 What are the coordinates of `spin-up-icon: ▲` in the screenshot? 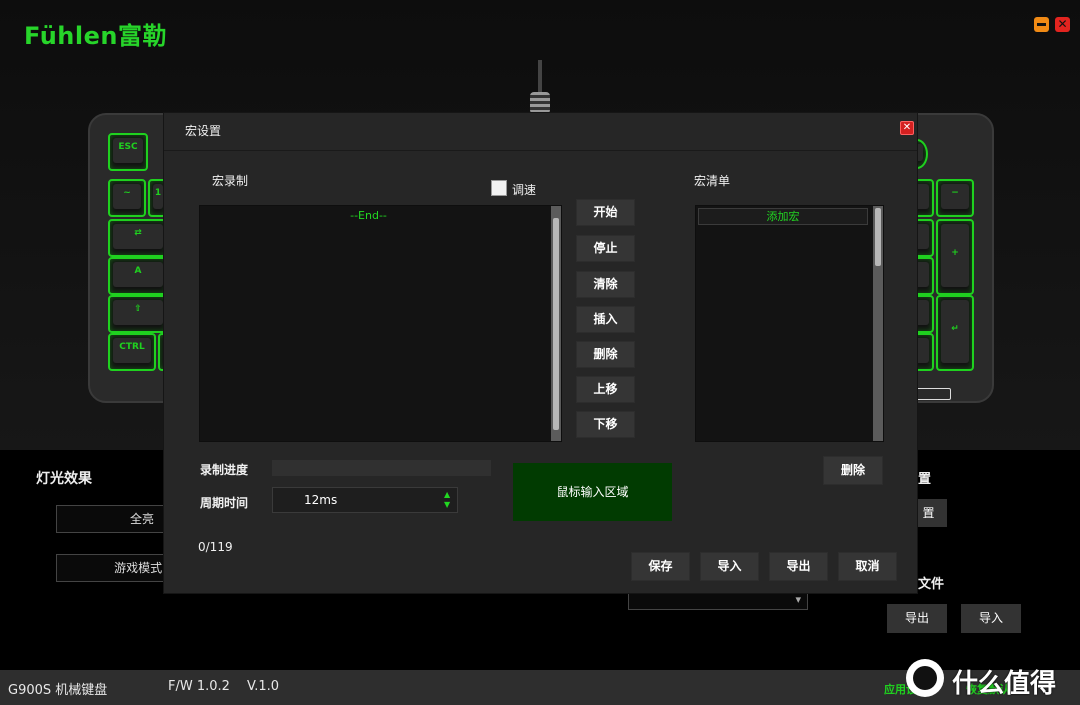 It's located at (447, 494).